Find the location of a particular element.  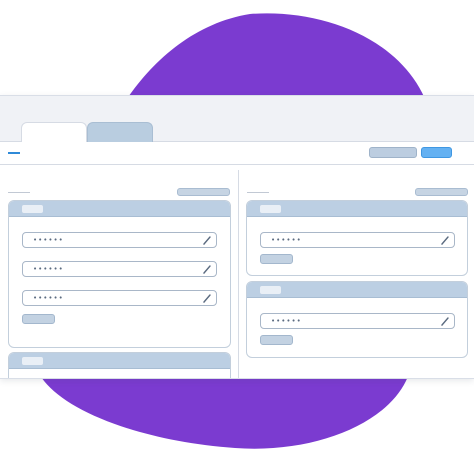

left-column-action-button is located at coordinates (203, 192).